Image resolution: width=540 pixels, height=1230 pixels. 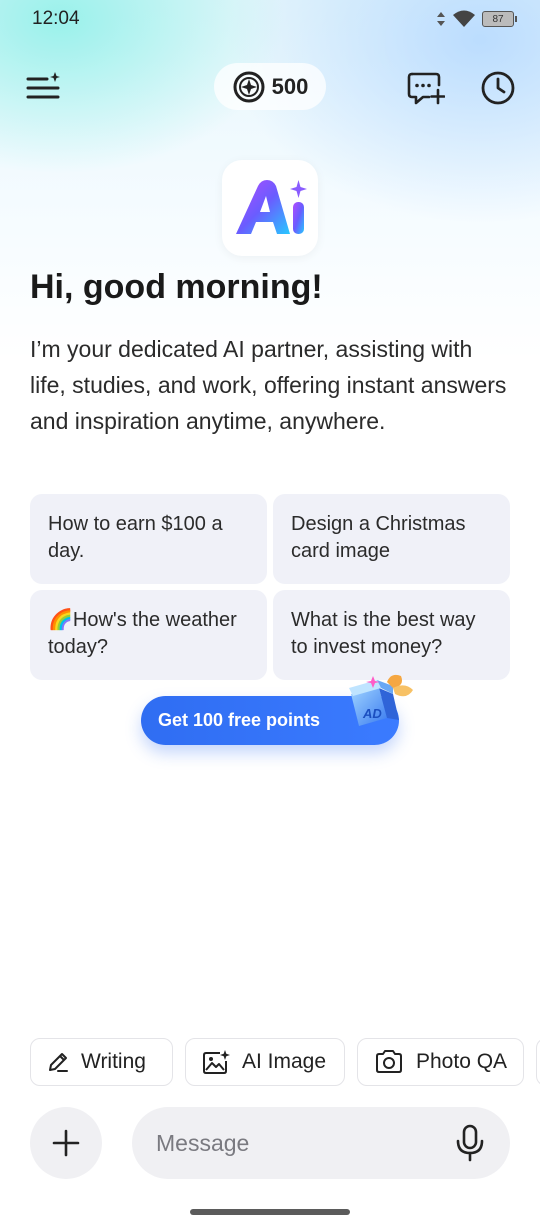 I want to click on signal-arrows-icon, so click(x=441, y=19).